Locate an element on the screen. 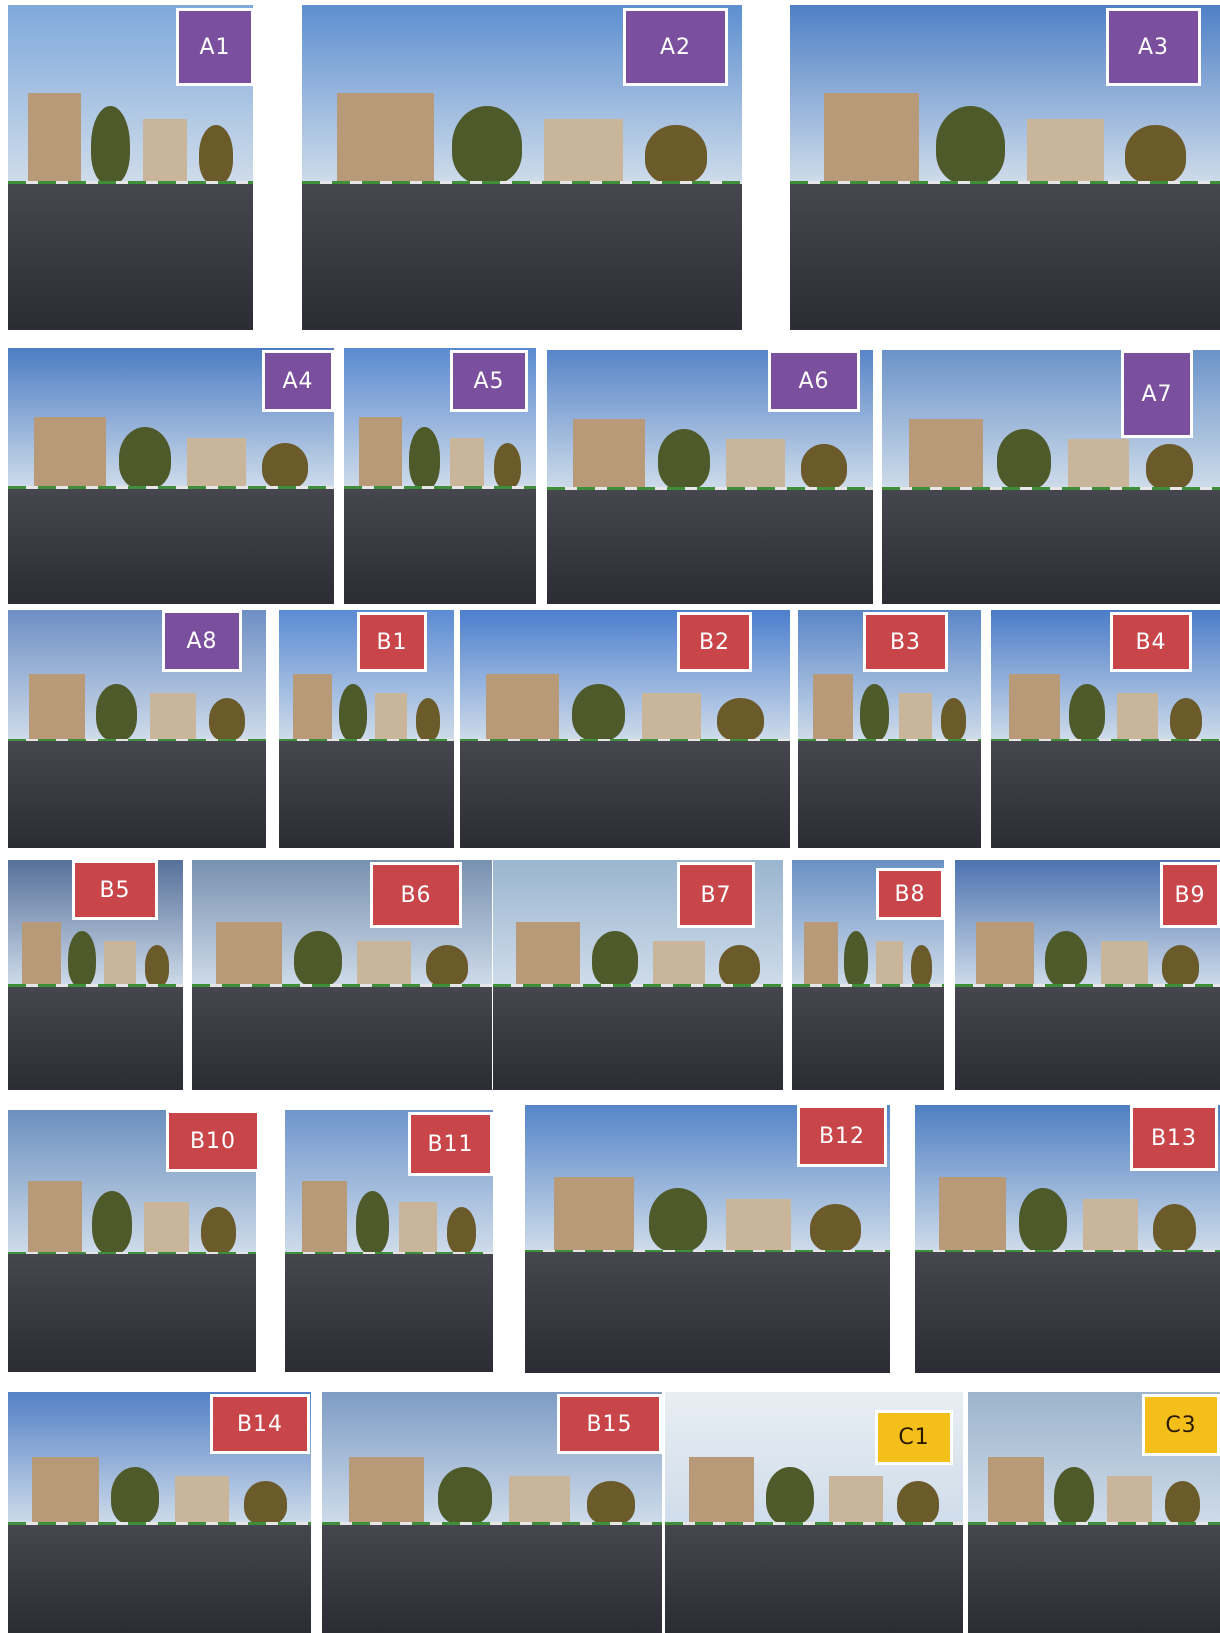 Image resolution: width=1220 pixels, height=1633 pixels. panel-label-a3: A3 is located at coordinates (1153, 47).